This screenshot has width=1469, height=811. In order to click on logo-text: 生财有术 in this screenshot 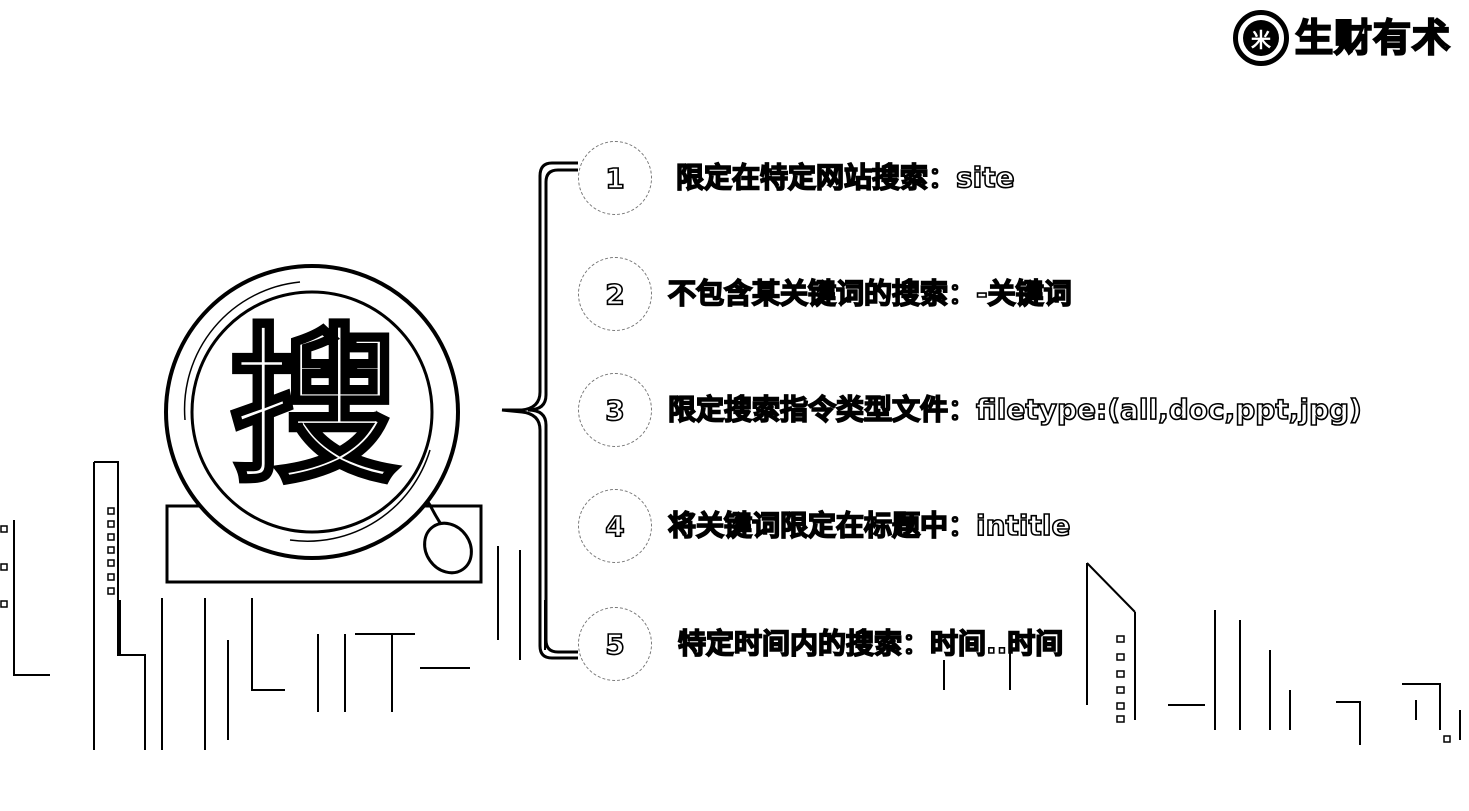, I will do `click(1372, 38)`.